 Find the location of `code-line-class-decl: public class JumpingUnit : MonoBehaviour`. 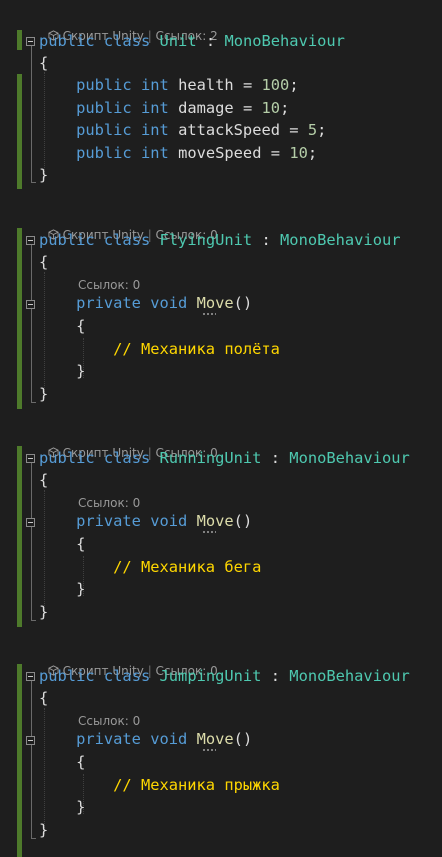

code-line-class-decl: public class JumpingUnit : MonoBehaviour is located at coordinates (224, 676).